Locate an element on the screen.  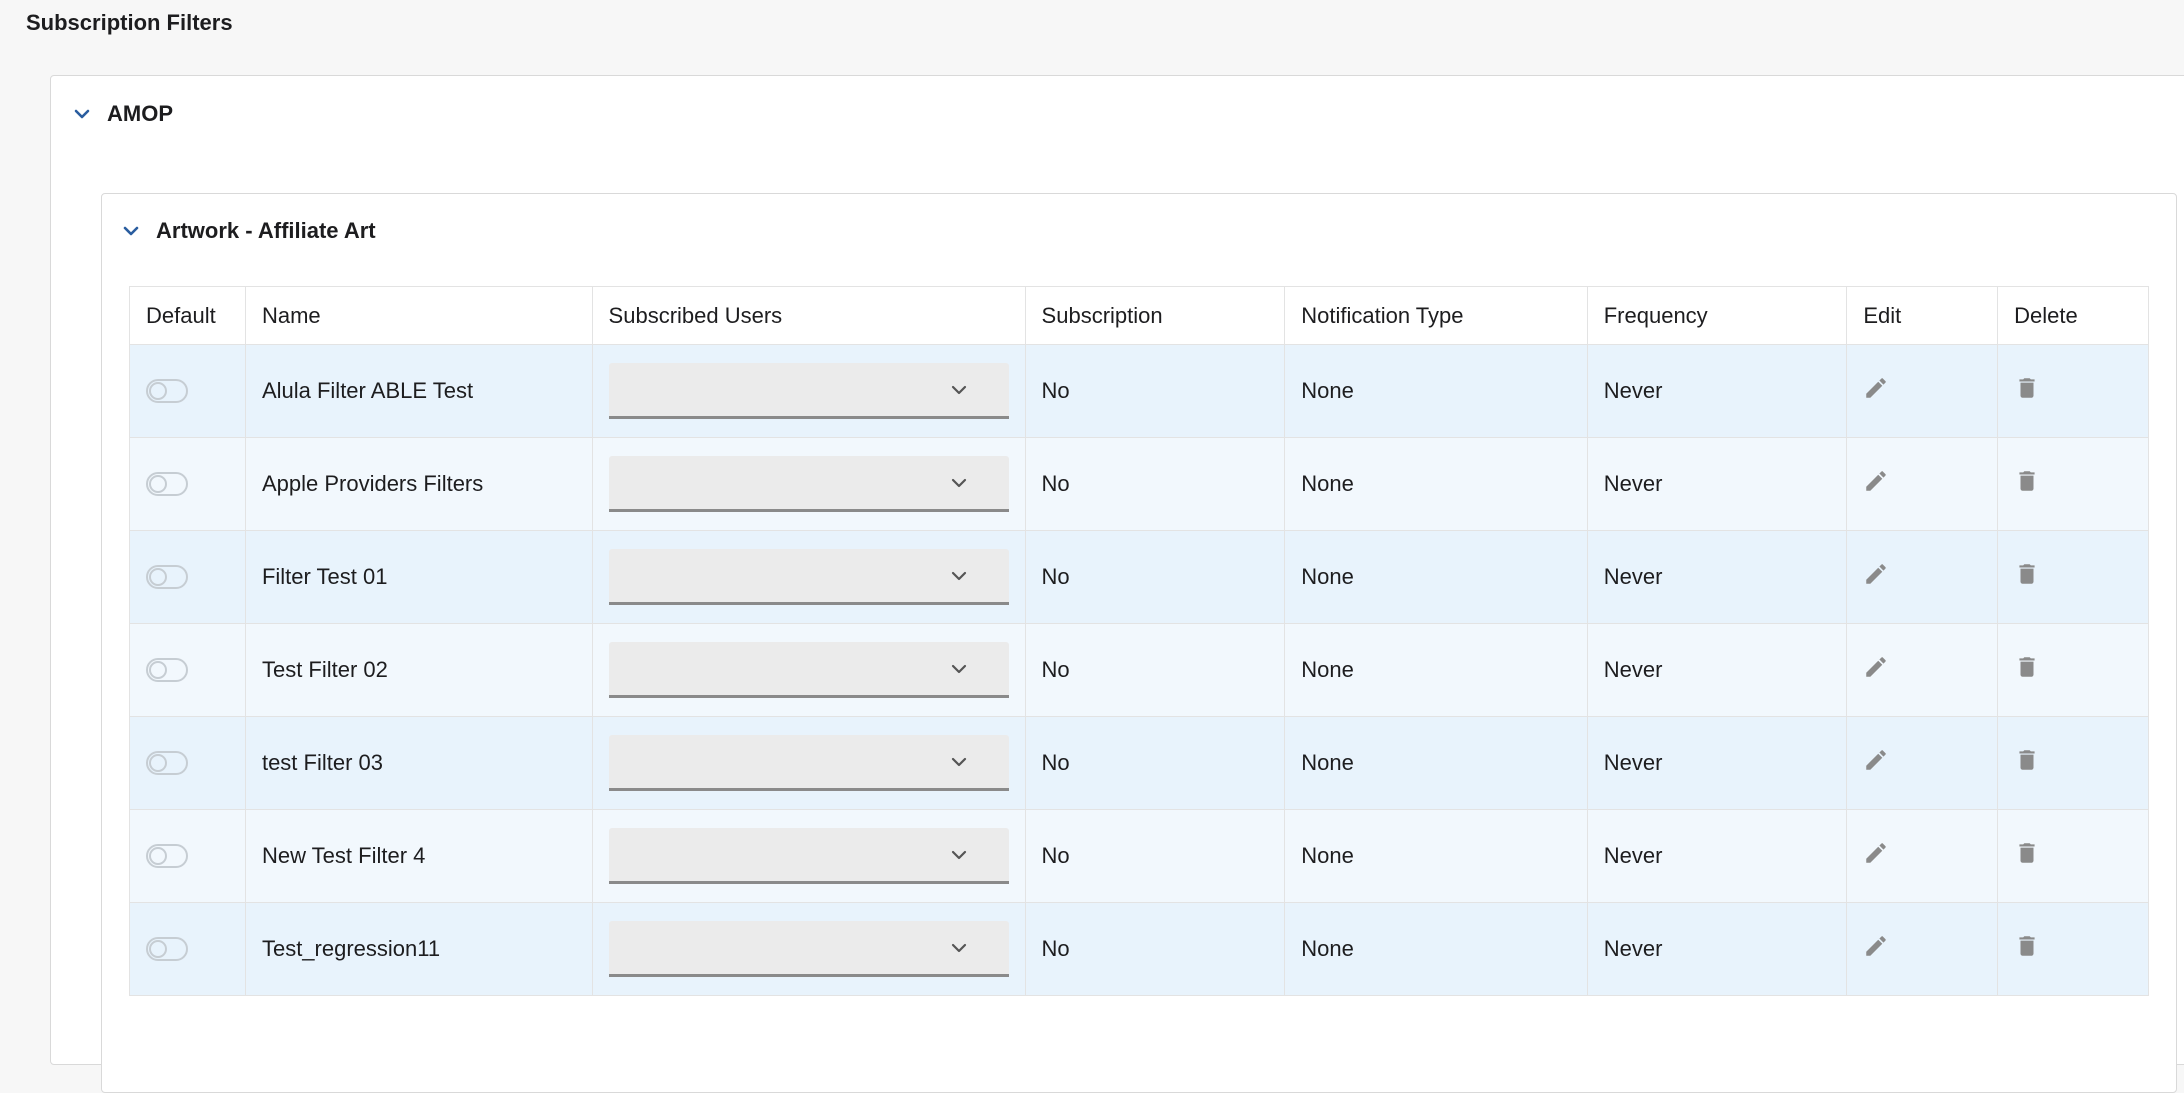
table-row: Test_regression11 No None Never is located at coordinates (1139, 949).